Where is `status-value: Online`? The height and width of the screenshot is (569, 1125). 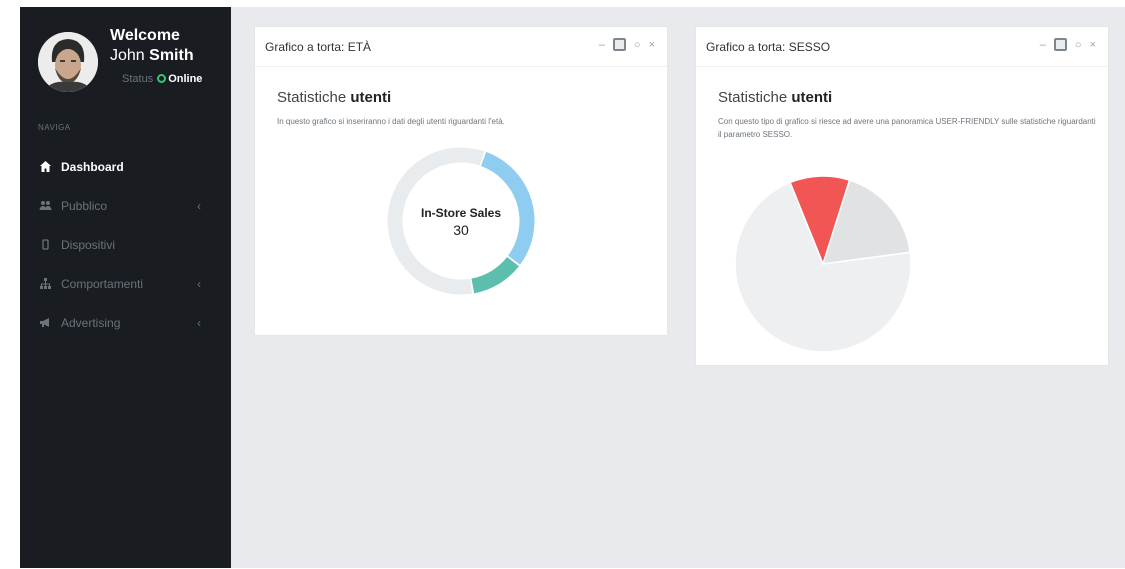
status-value: Online is located at coordinates (185, 79).